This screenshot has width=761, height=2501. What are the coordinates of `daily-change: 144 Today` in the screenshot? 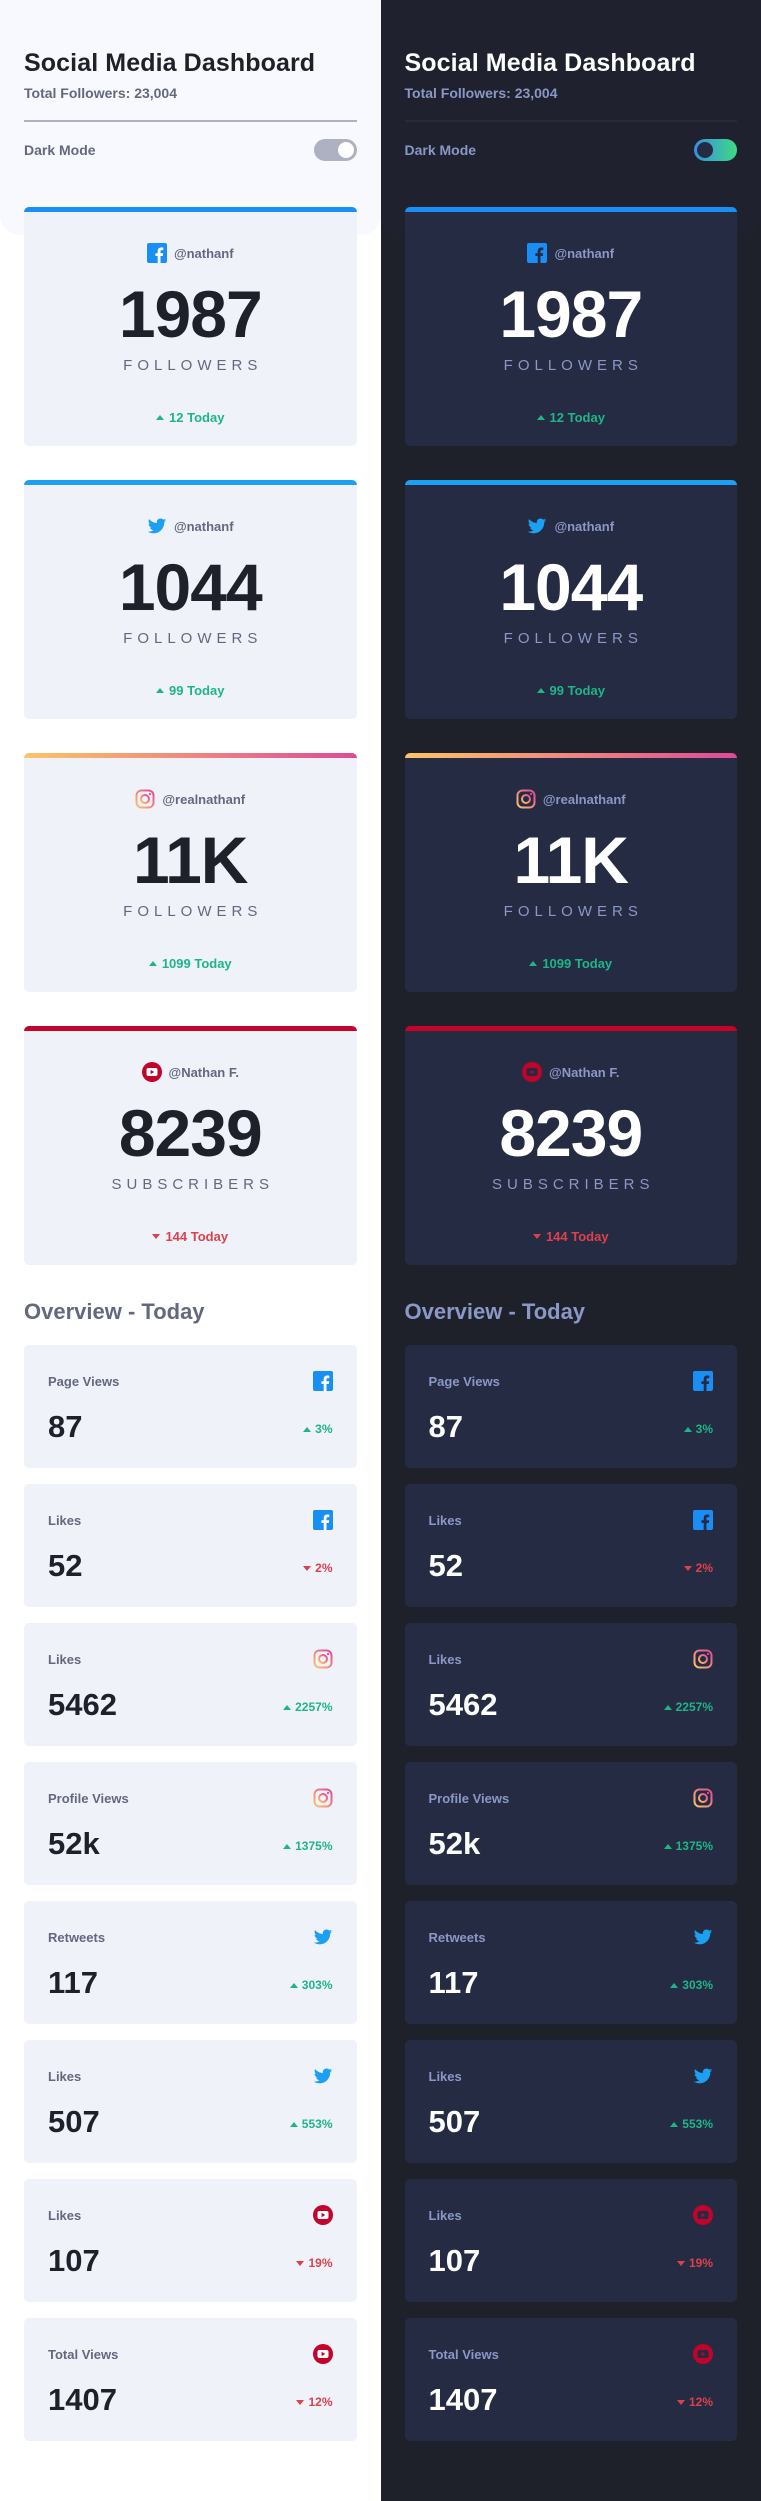 It's located at (571, 1236).